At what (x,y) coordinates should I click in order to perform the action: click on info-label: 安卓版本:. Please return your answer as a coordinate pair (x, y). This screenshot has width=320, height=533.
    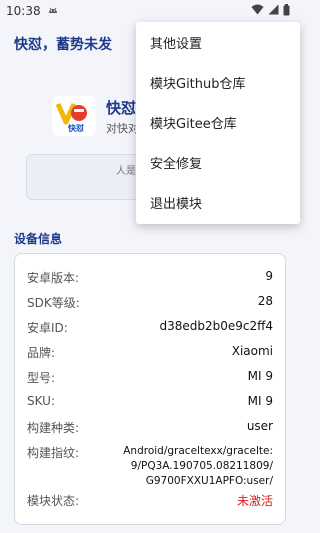
    Looking at the image, I should click on (53, 278).